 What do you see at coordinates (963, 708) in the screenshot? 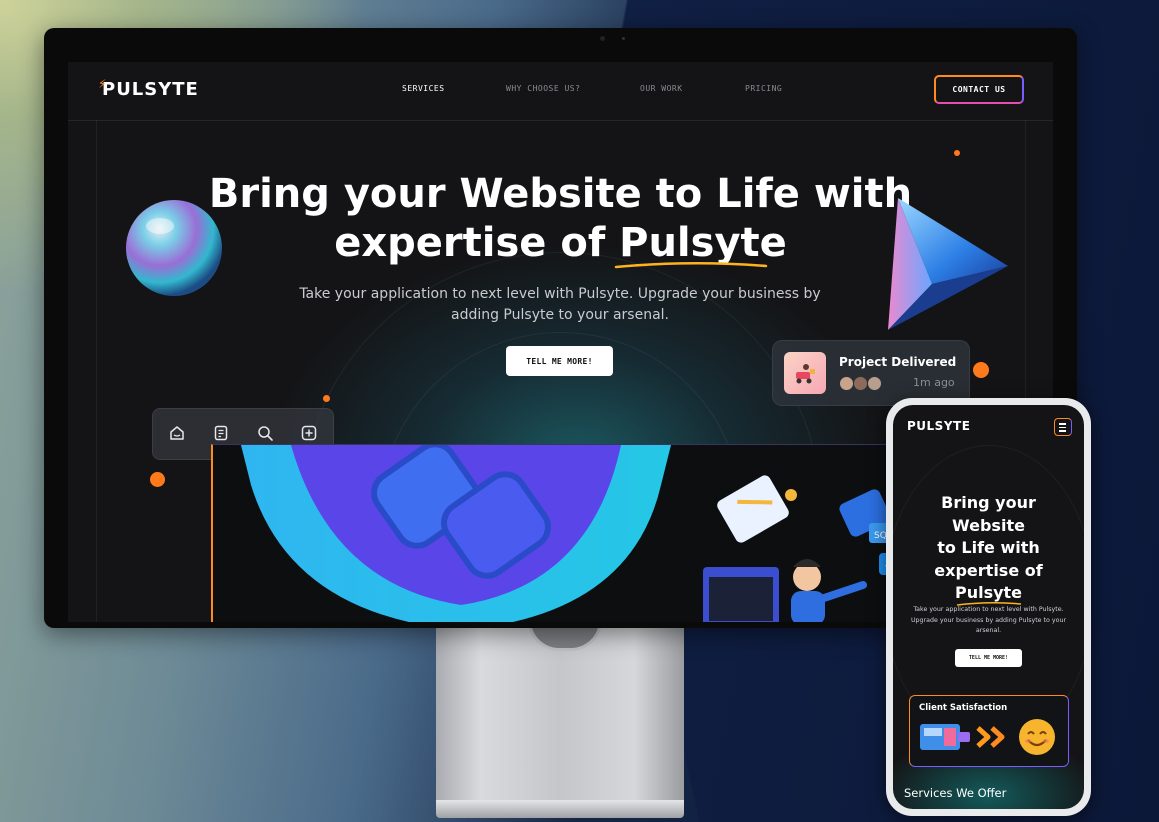
I see `client-satisfaction-title: Client Satisfaction` at bounding box center [963, 708].